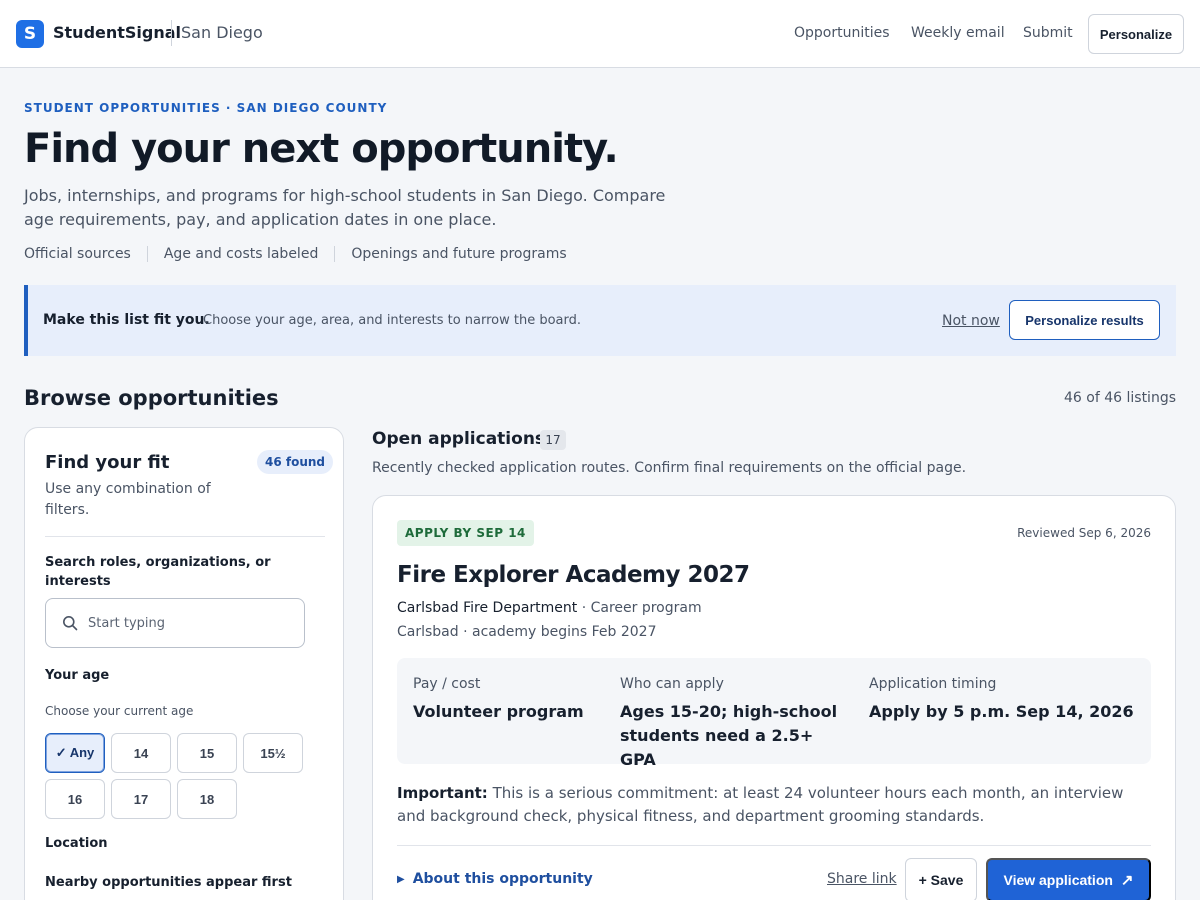 The width and height of the screenshot is (1200, 900). I want to click on personalize-results-button: Personalize results, so click(1084, 320).